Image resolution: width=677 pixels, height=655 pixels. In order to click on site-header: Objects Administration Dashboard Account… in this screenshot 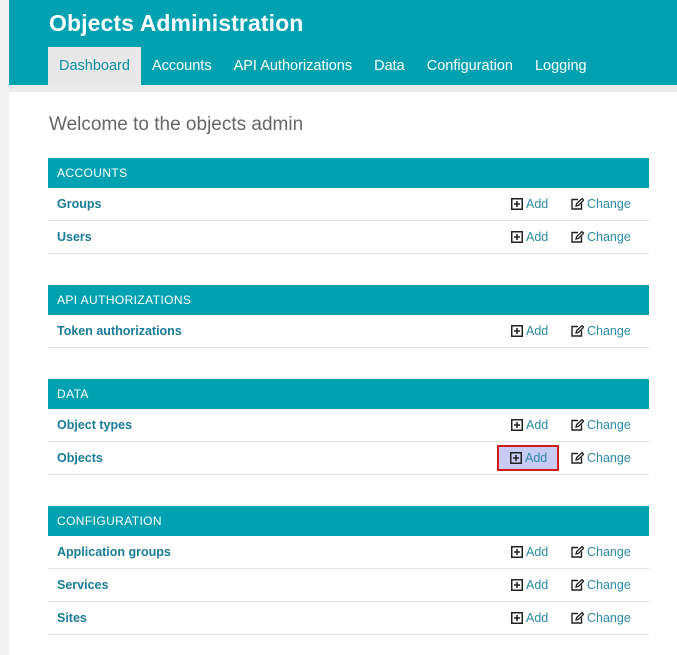, I will do `click(343, 42)`.